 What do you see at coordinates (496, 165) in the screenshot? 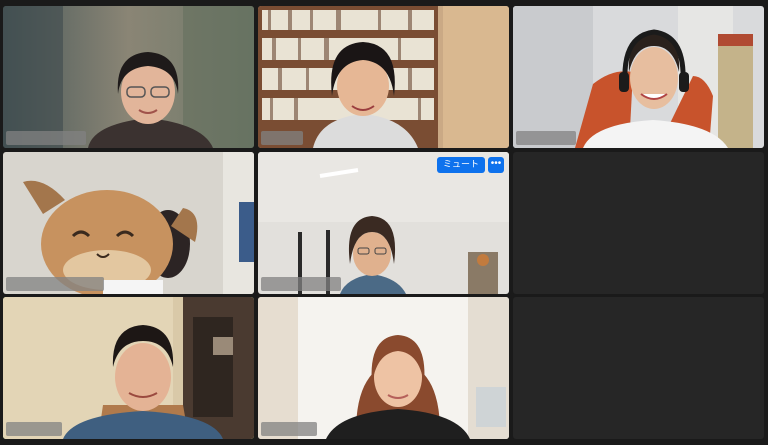
I see `ellipsis-icon: •••` at bounding box center [496, 165].